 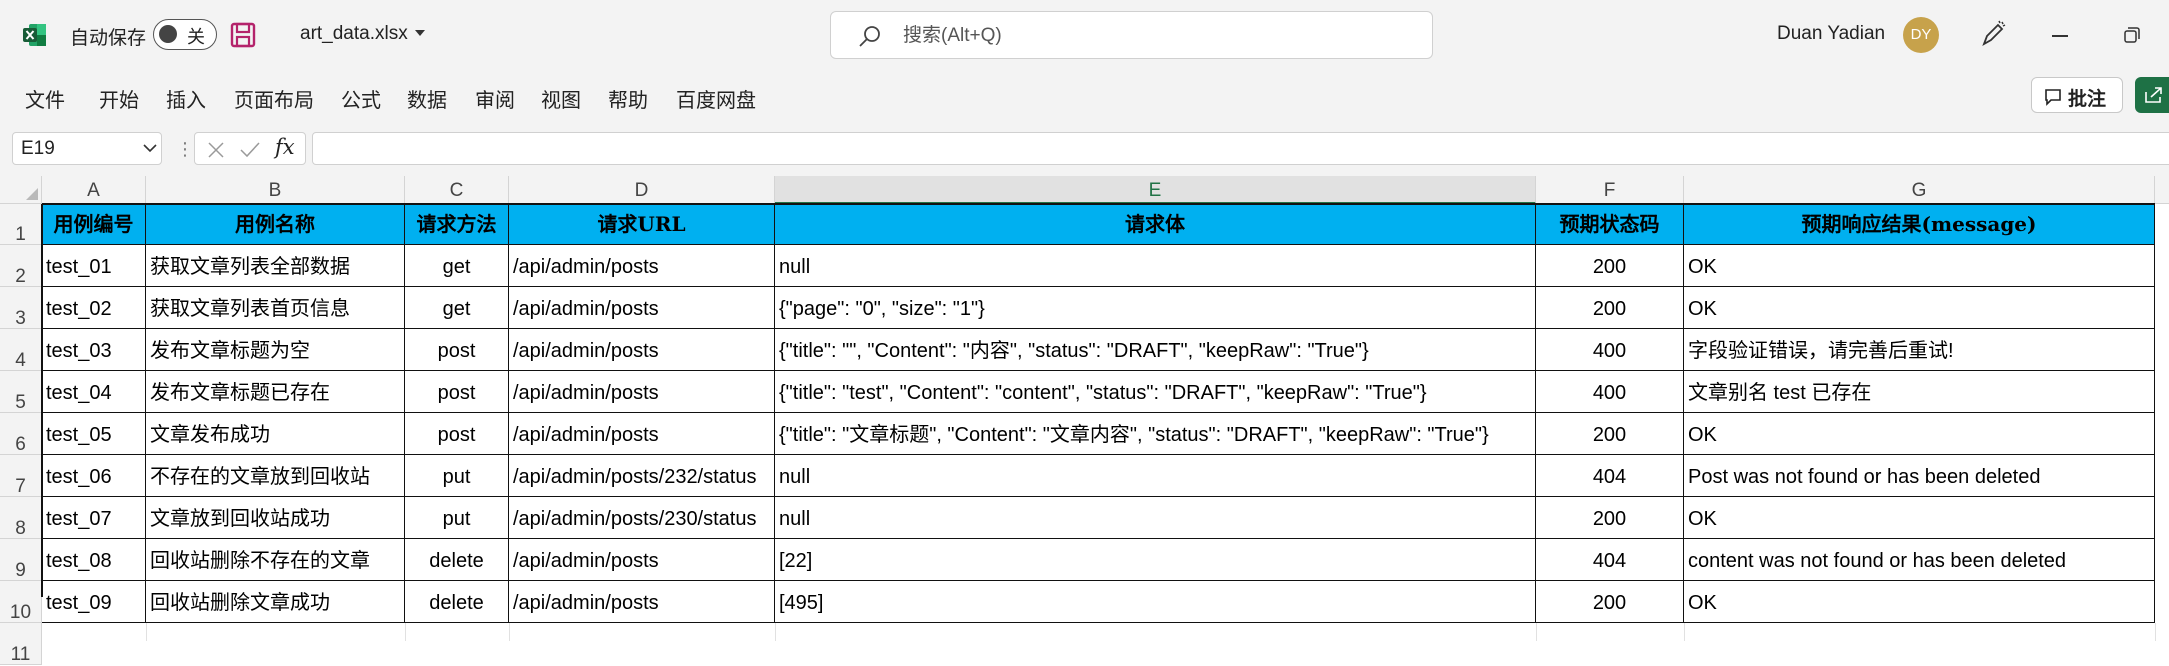 What do you see at coordinates (216, 150) in the screenshot?
I see `cancel-icon` at bounding box center [216, 150].